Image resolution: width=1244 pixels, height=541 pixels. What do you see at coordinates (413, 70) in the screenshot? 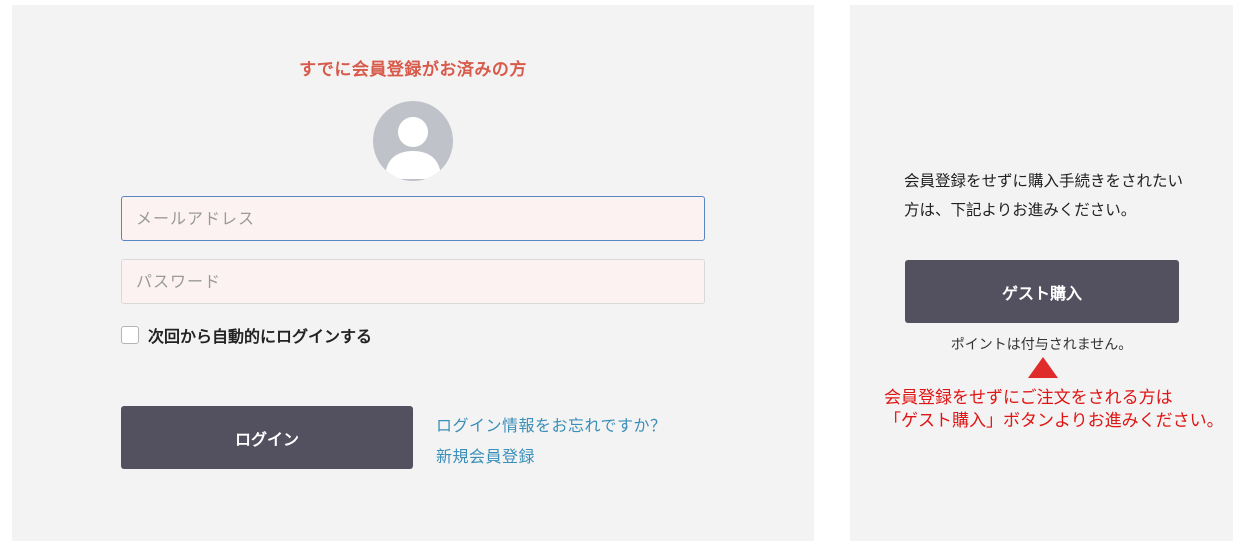
I see `login-heading: すでに会員登録がお済みの方` at bounding box center [413, 70].